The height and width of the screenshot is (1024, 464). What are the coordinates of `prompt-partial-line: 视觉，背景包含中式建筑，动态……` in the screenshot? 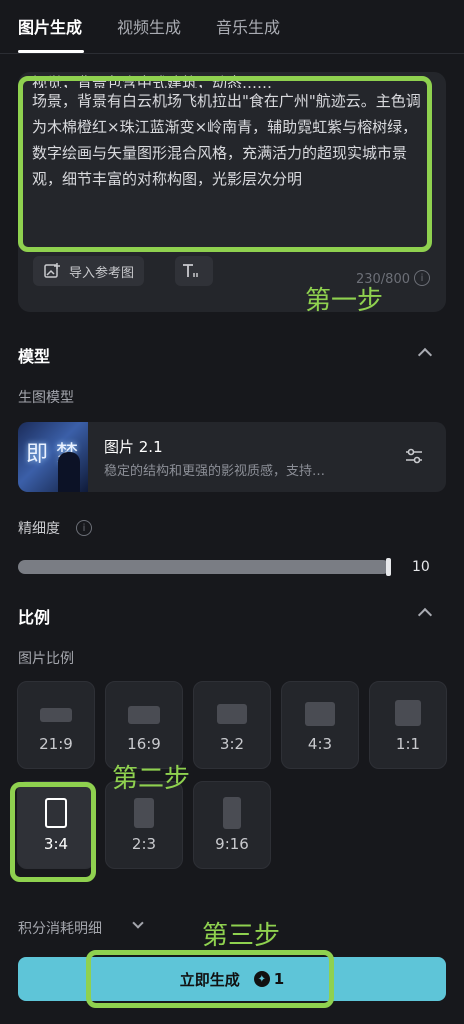 It's located at (152, 81).